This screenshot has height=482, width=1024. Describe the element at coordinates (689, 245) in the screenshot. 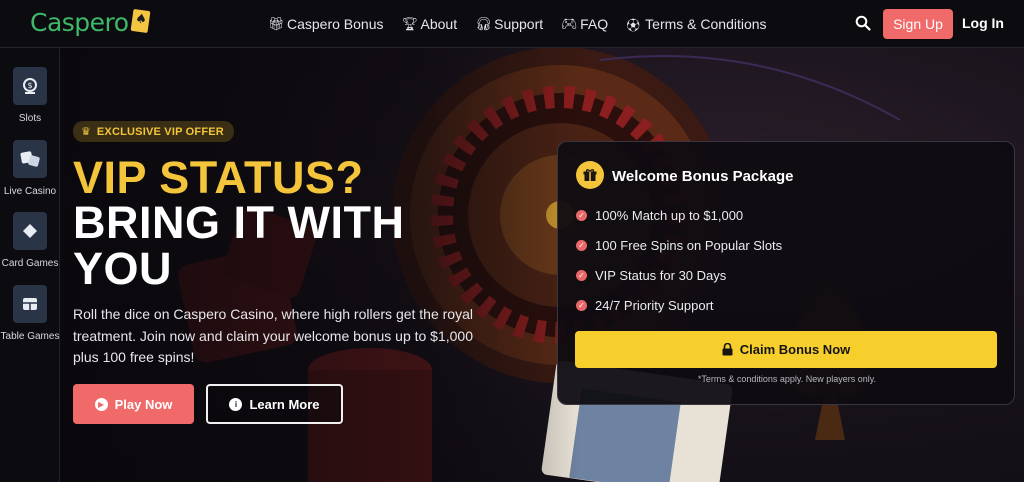

I see `benefit-text: 100 Free Spins on Popular Slots` at that location.